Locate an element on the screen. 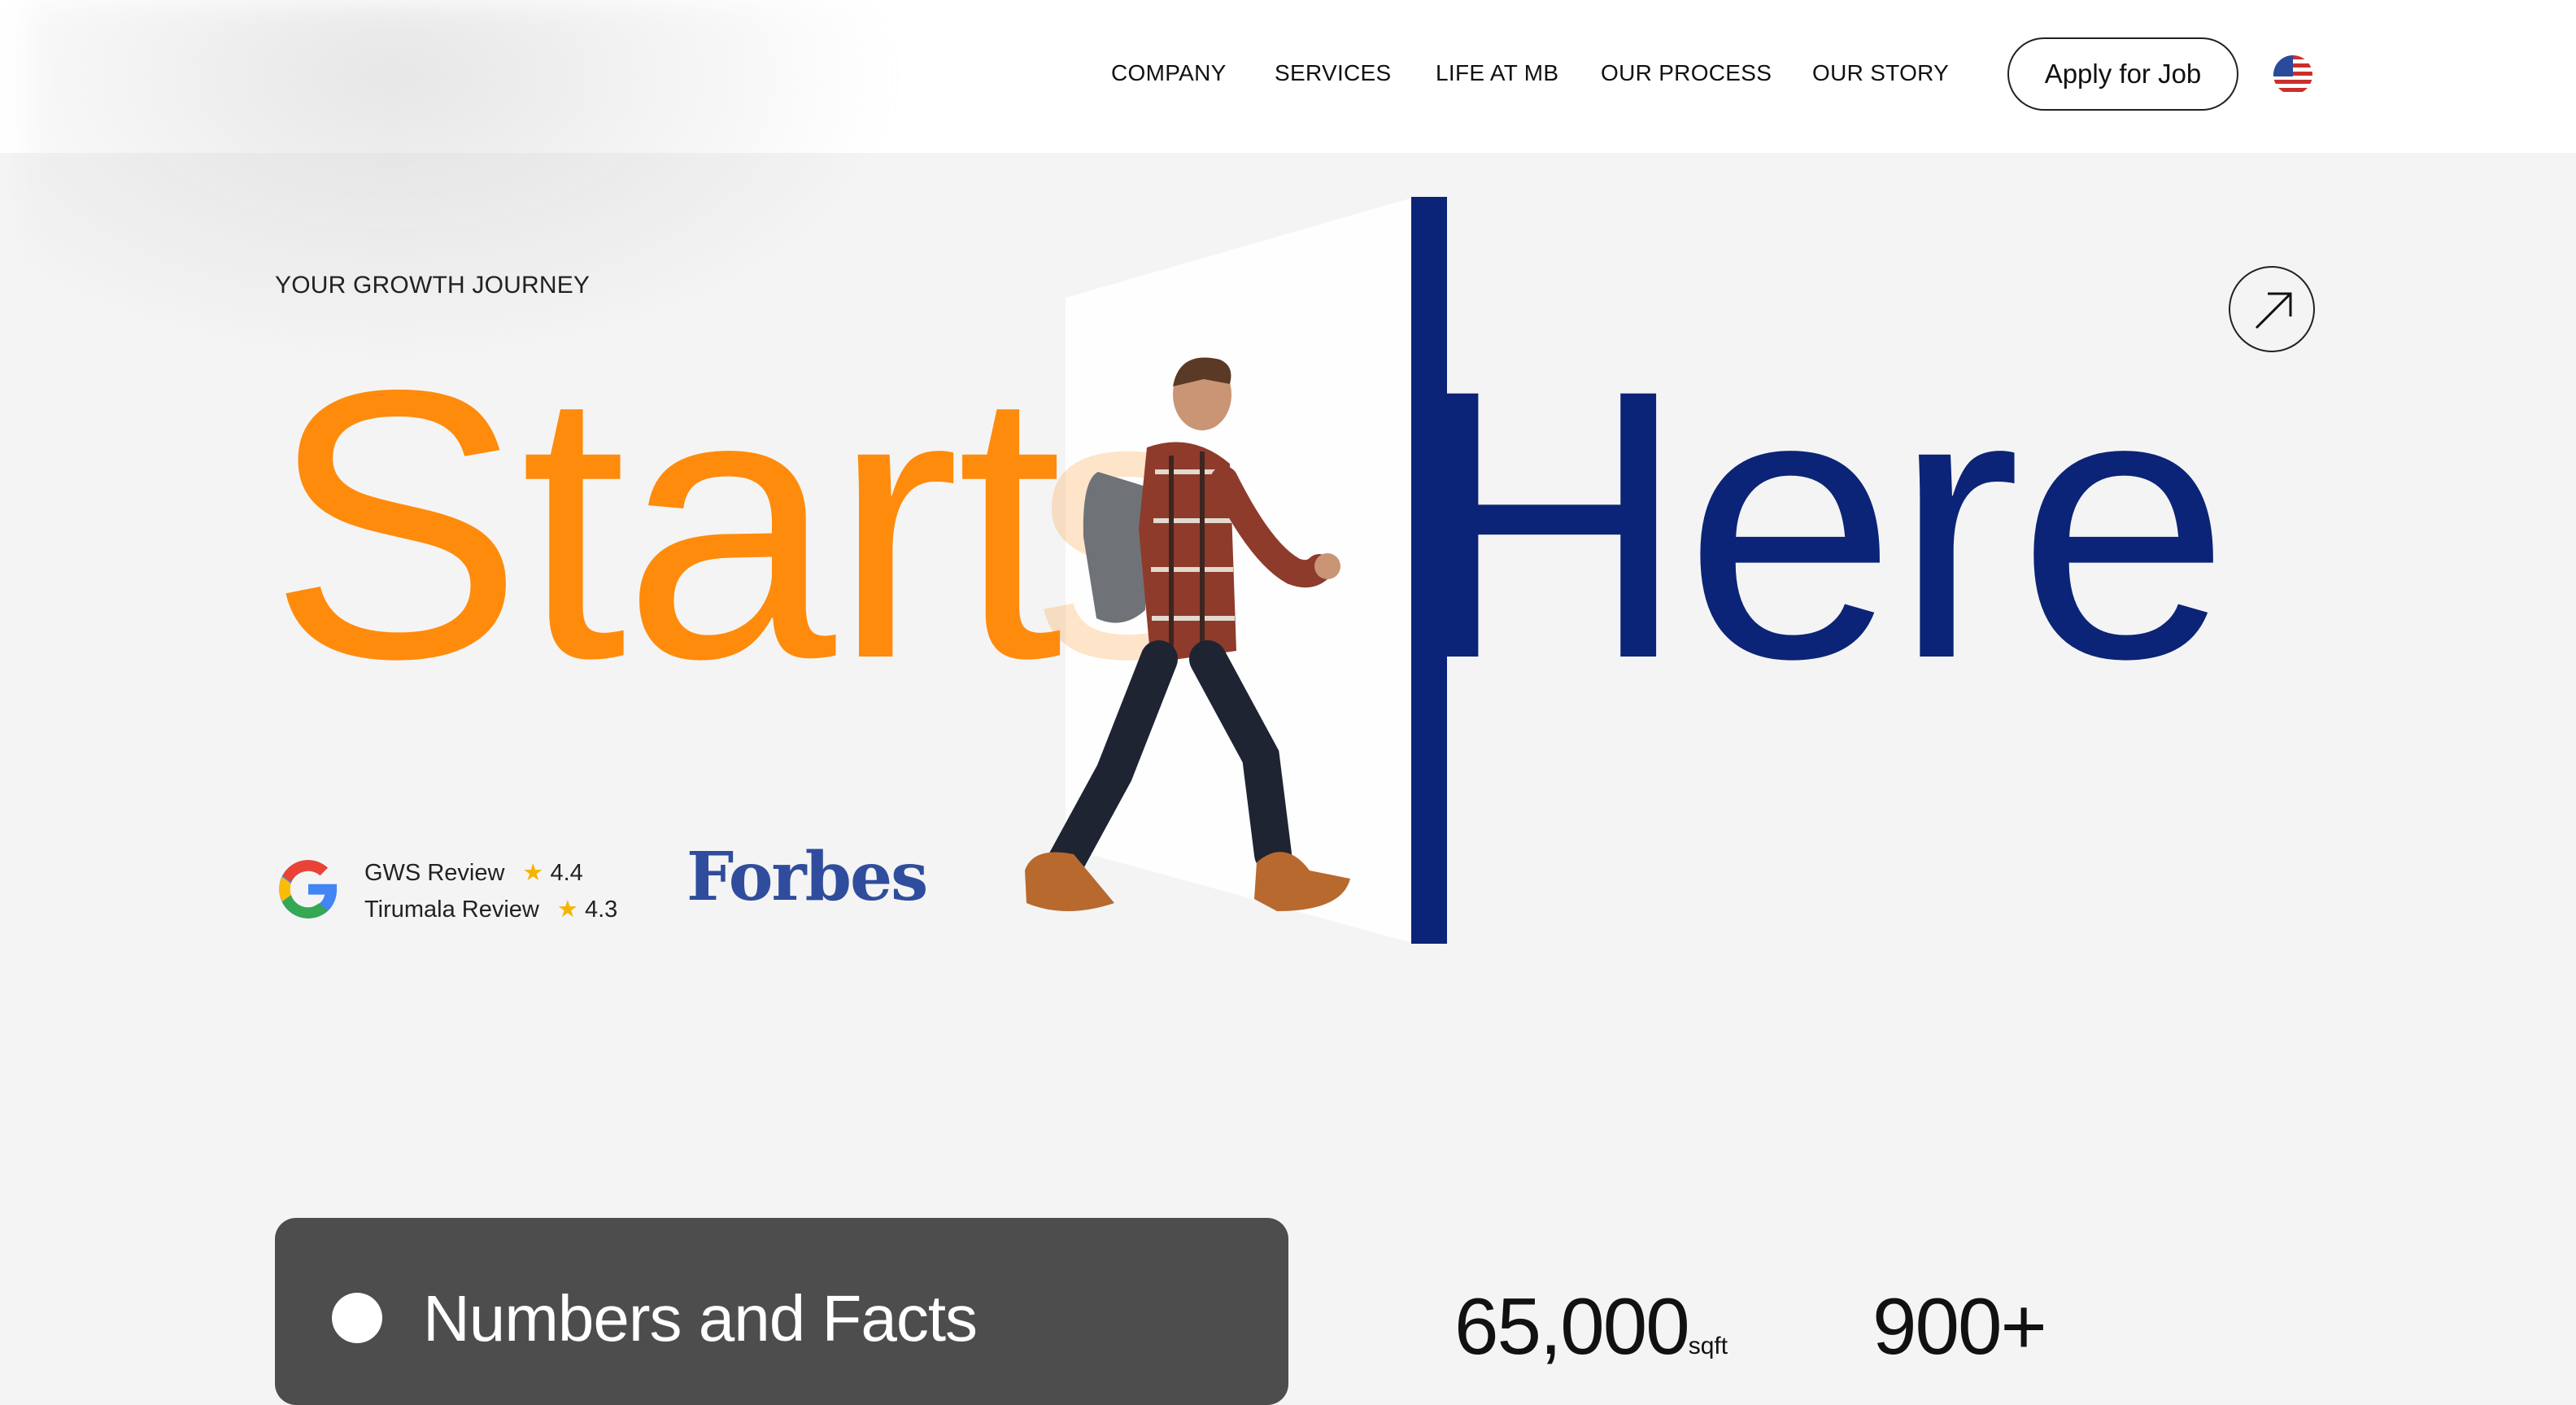  numbers-facts-card: Numbers and Facts is located at coordinates (781, 1311).